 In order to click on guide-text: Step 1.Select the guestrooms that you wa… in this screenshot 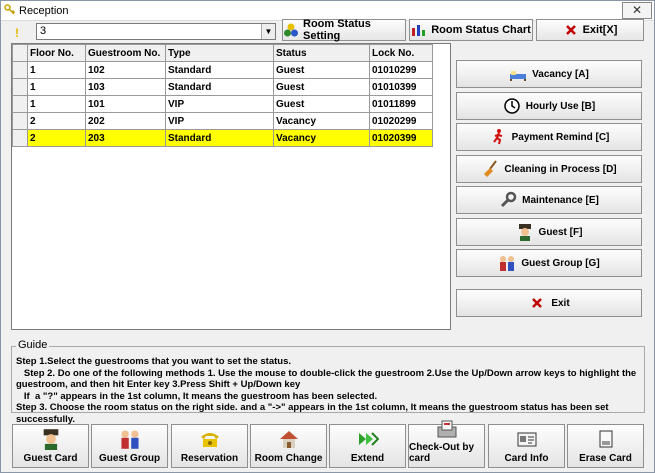, I will do `click(330, 390)`.